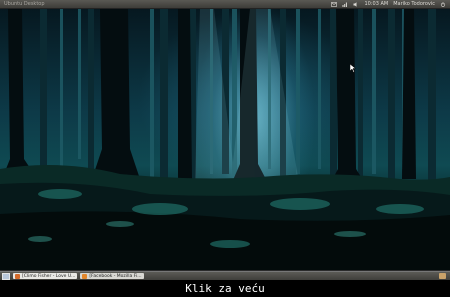 The image size is (450, 297). I want to click on trash-icon, so click(442, 276).